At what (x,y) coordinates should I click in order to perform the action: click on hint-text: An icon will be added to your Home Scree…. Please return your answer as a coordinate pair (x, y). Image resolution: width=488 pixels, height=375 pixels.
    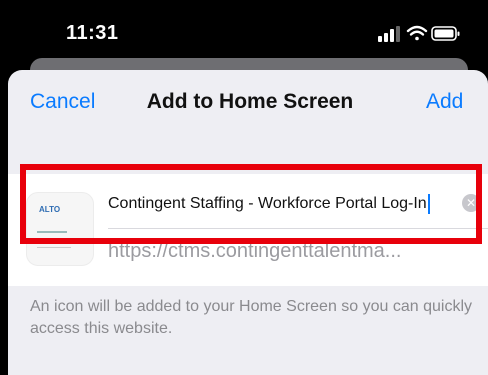
    Looking at the image, I should click on (251, 317).